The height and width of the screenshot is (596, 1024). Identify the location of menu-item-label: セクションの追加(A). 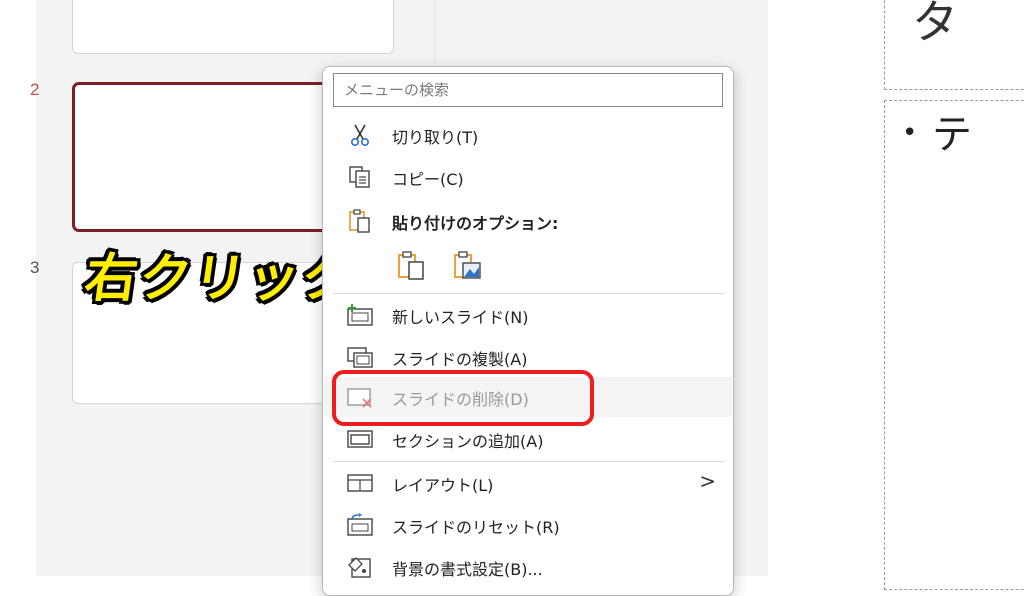
(468, 441).